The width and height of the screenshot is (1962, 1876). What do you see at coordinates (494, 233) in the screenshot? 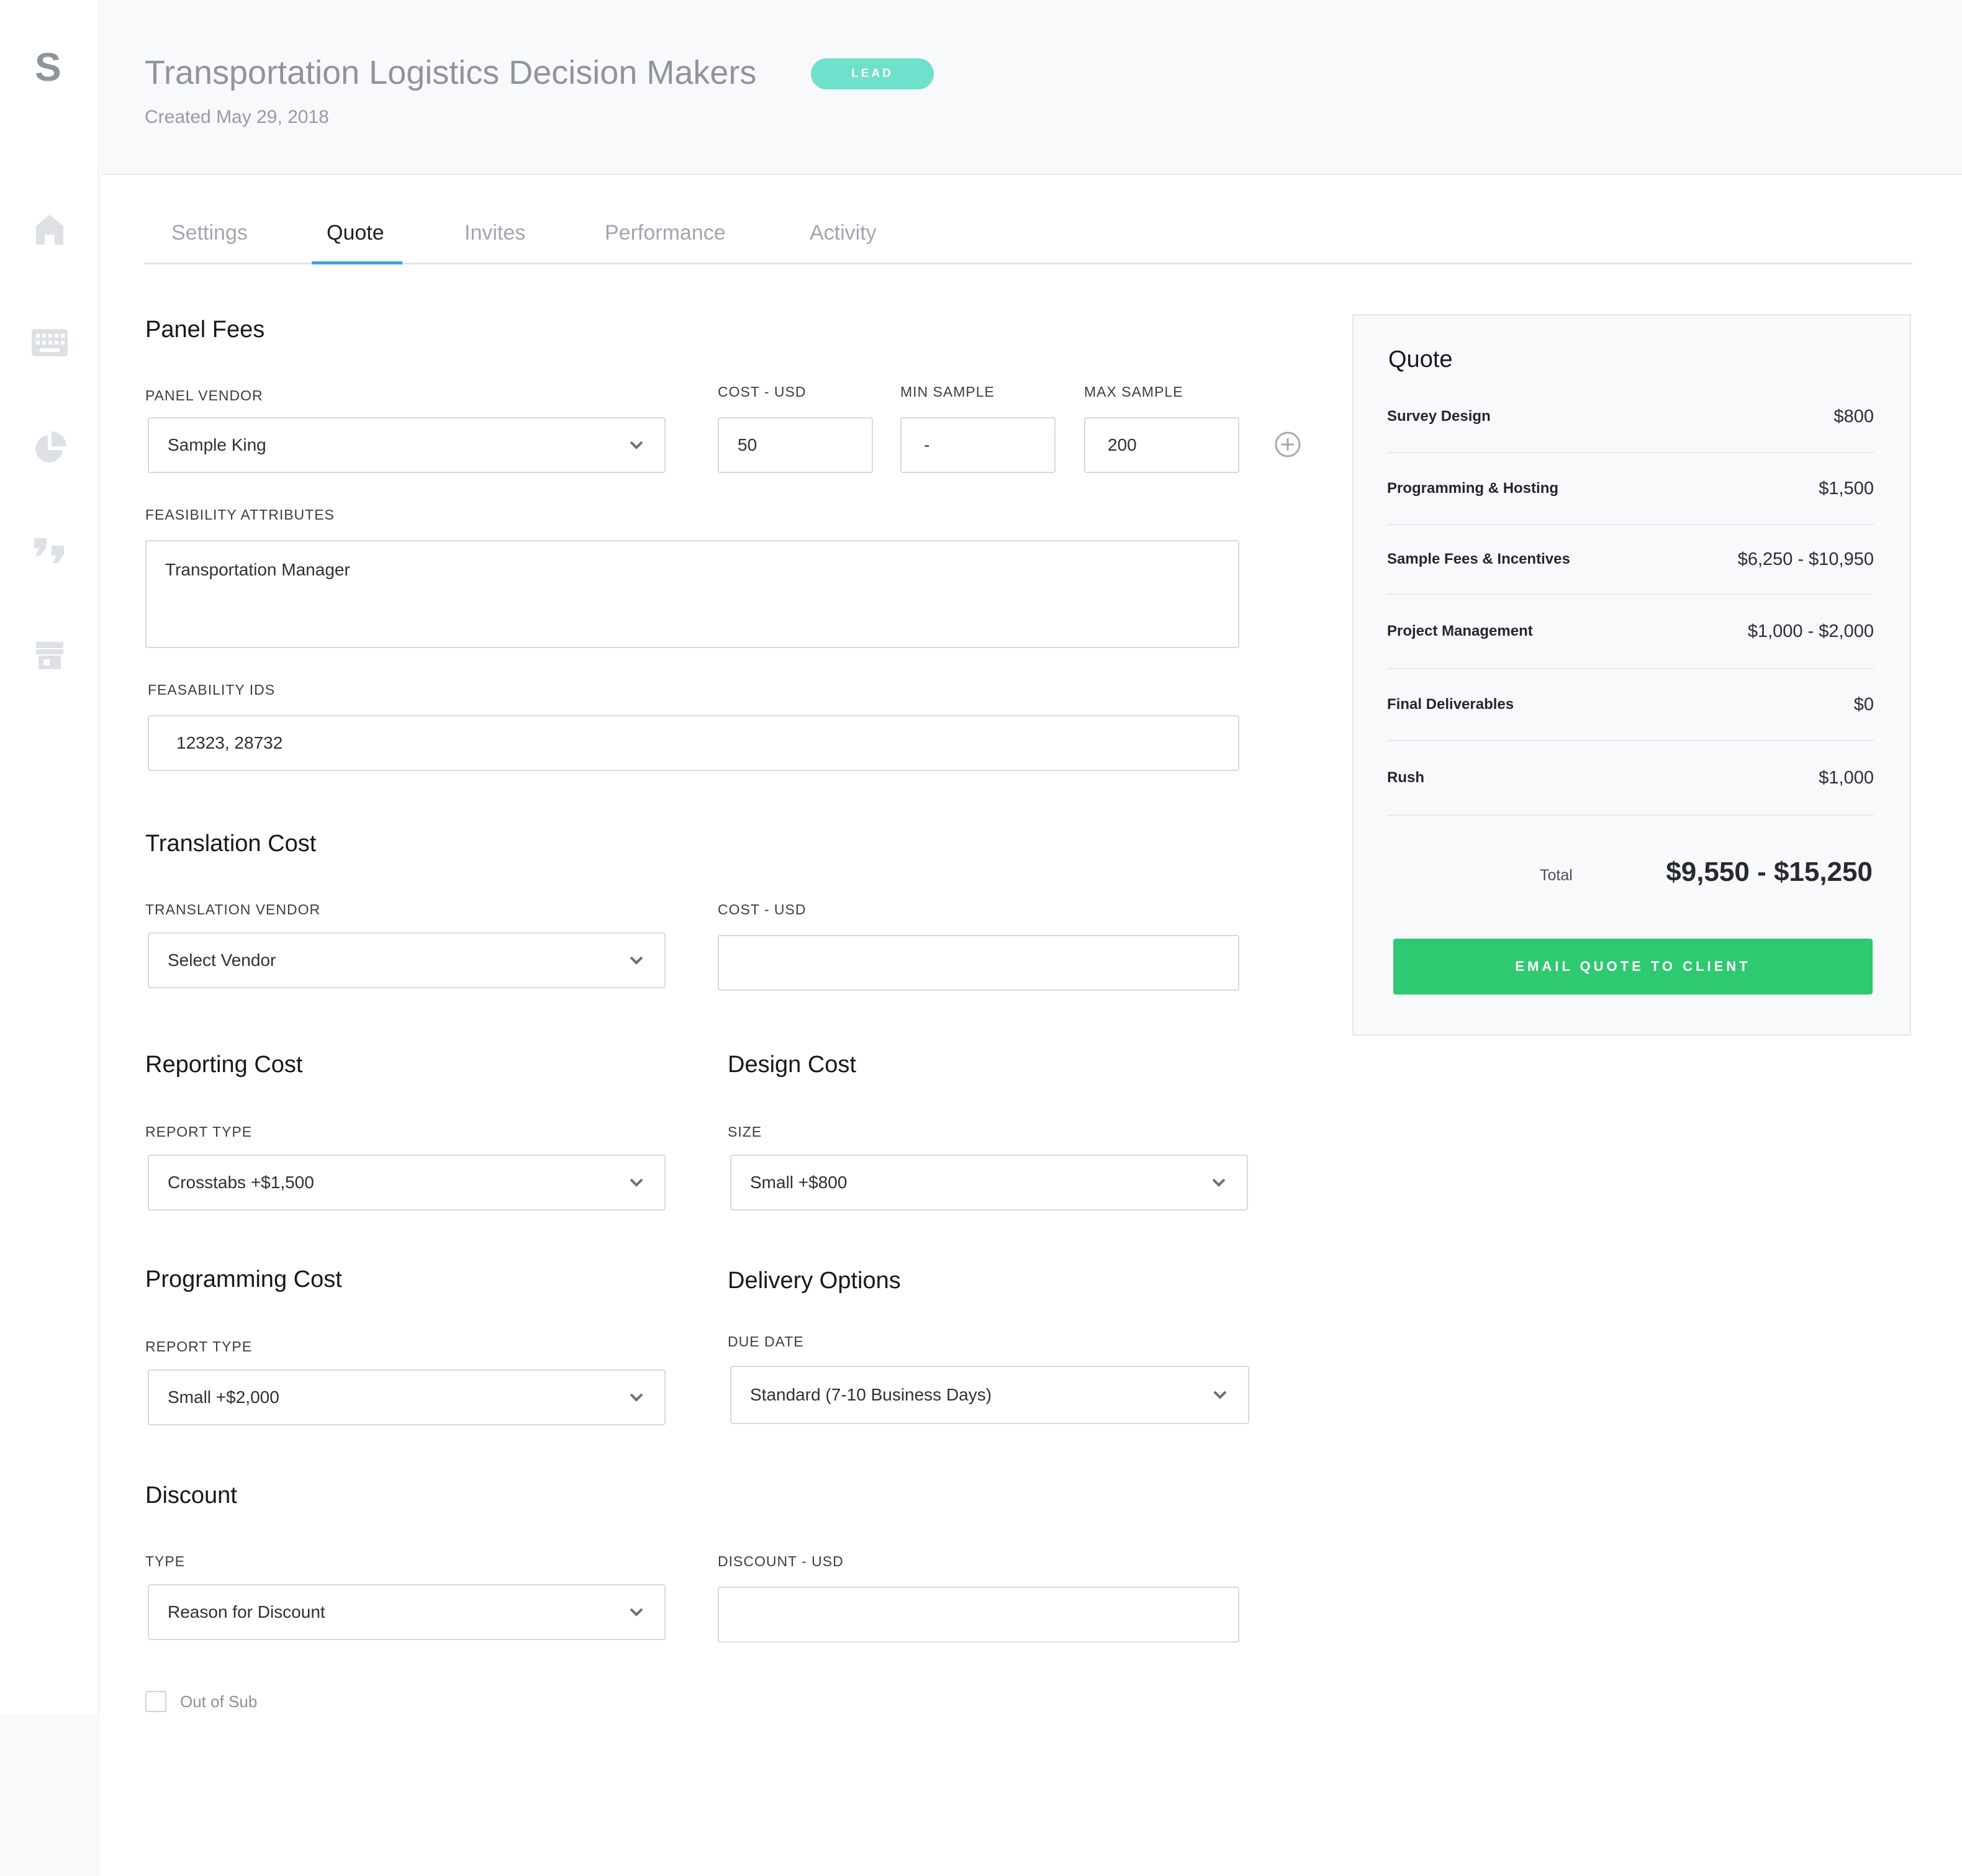
I see `tab-invites: Invites` at bounding box center [494, 233].